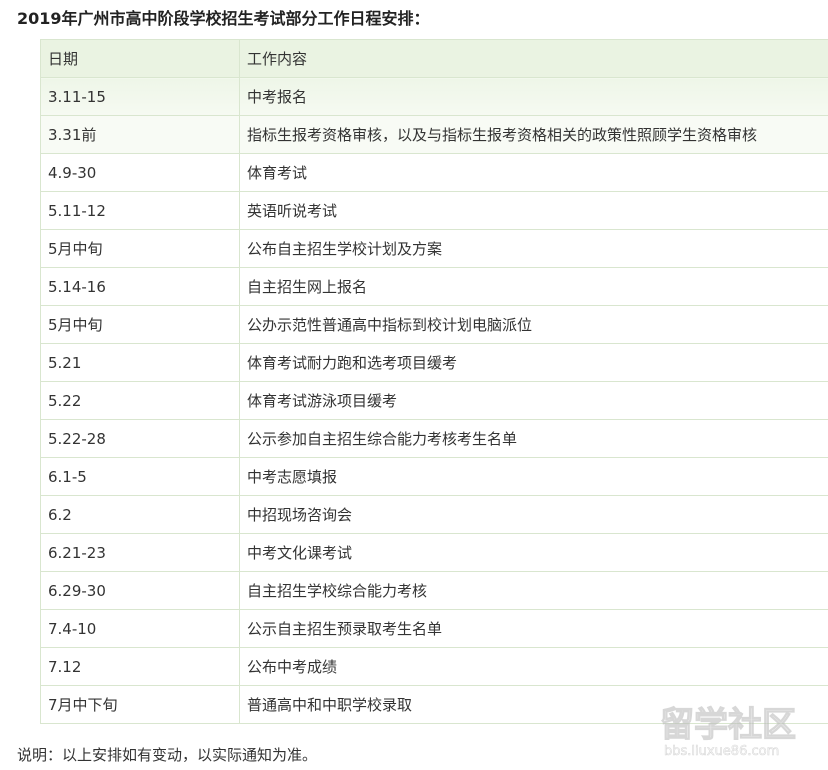 Image resolution: width=828 pixels, height=770 pixels. I want to click on cell-content: 自主招生网上报名, so click(533, 286).